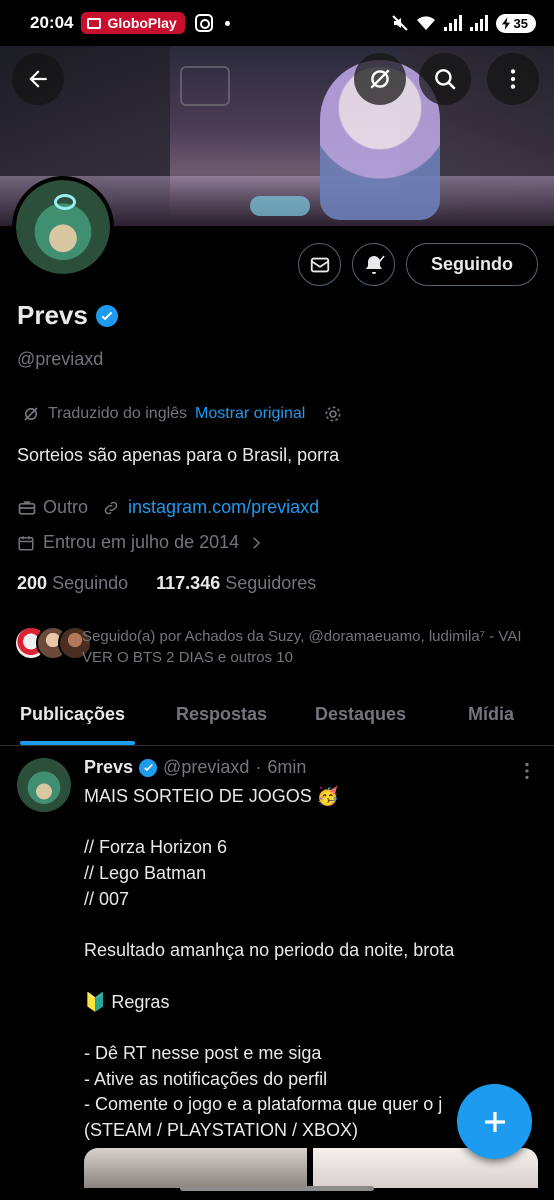  Describe the element at coordinates (452, 23) in the screenshot. I see `signal-icon` at that location.